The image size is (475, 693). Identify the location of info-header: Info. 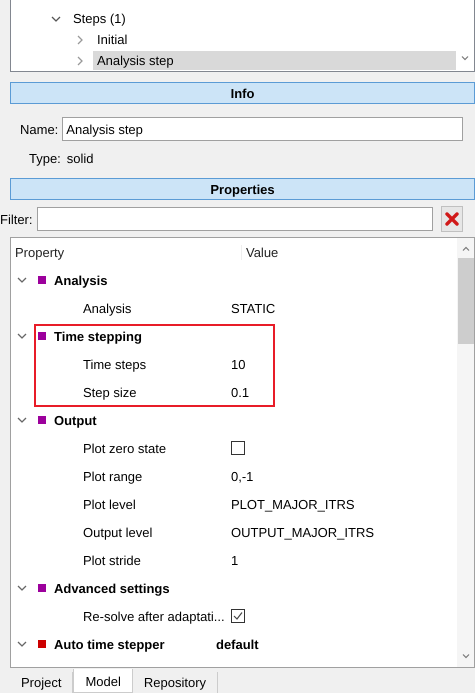
(242, 93).